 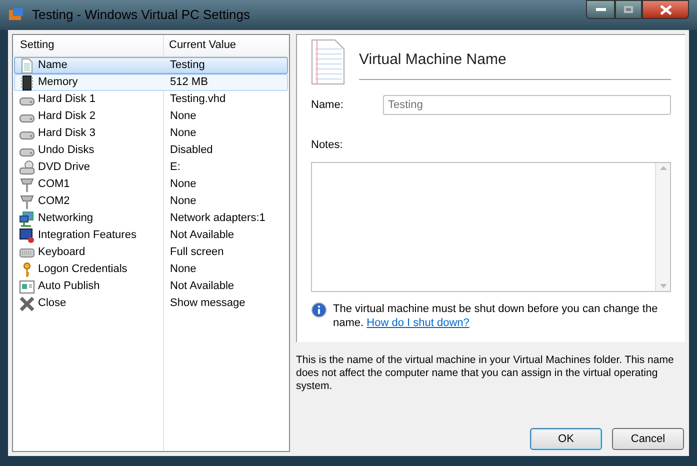 What do you see at coordinates (217, 218) in the screenshot?
I see `setting-value: Network adapters:1` at bounding box center [217, 218].